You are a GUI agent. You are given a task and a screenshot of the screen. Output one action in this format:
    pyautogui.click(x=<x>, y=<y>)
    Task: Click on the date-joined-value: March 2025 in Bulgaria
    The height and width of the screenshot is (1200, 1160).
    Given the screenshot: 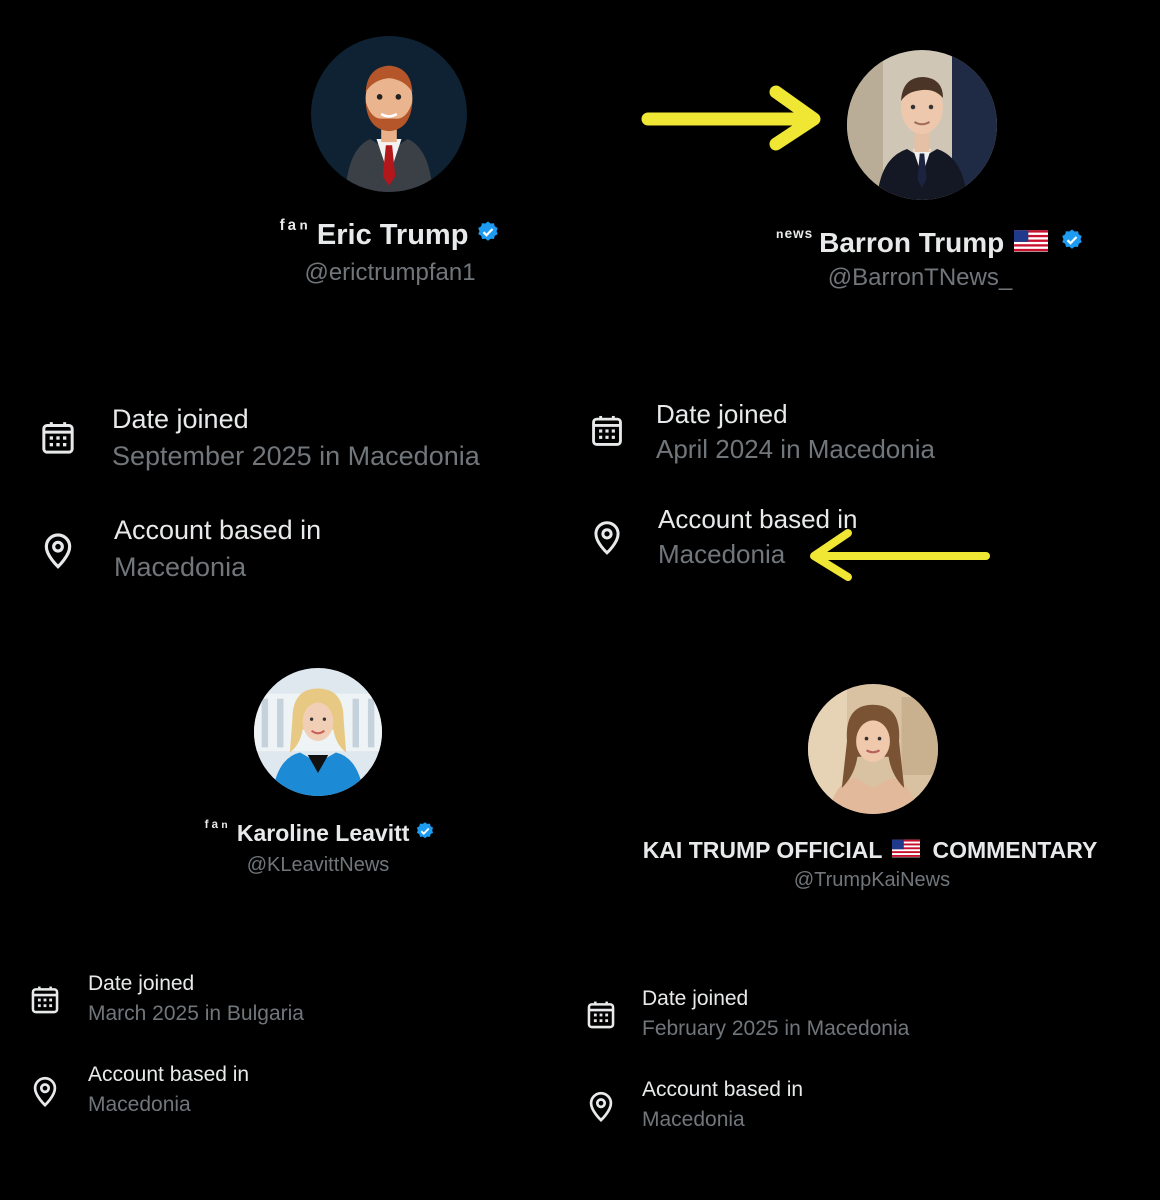 What is the action you would take?
    pyautogui.click(x=196, y=1013)
    